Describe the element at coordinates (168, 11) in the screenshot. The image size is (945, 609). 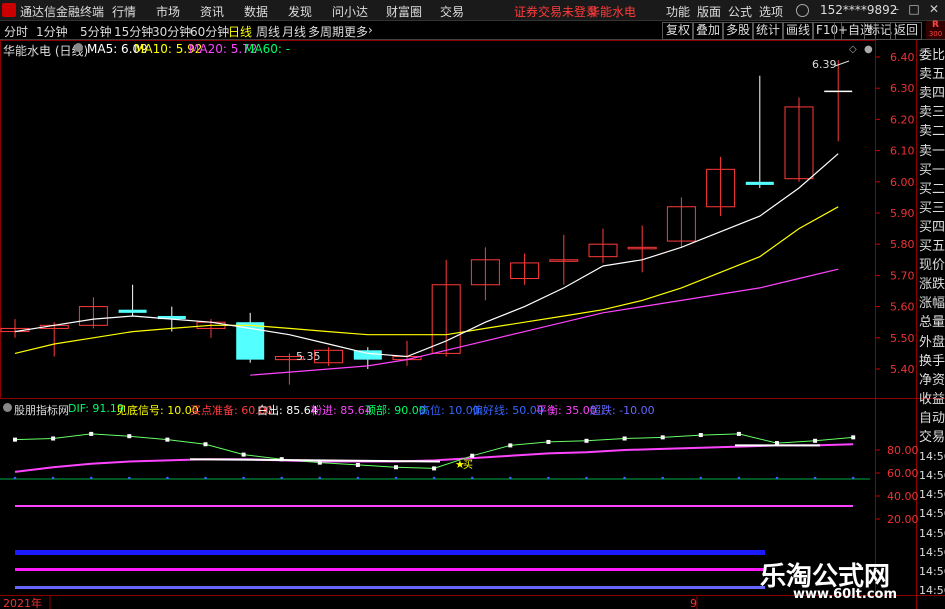
I see `menu-market: 市场` at that location.